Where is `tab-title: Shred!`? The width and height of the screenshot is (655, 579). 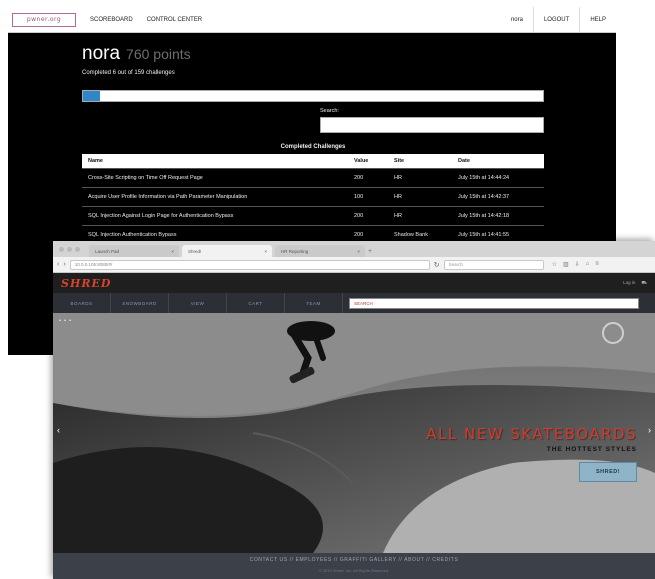 tab-title: Shred! is located at coordinates (195, 251).